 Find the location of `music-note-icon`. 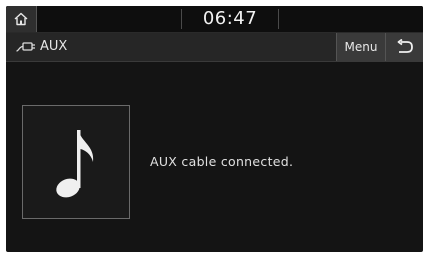

music-note-icon is located at coordinates (75, 164).